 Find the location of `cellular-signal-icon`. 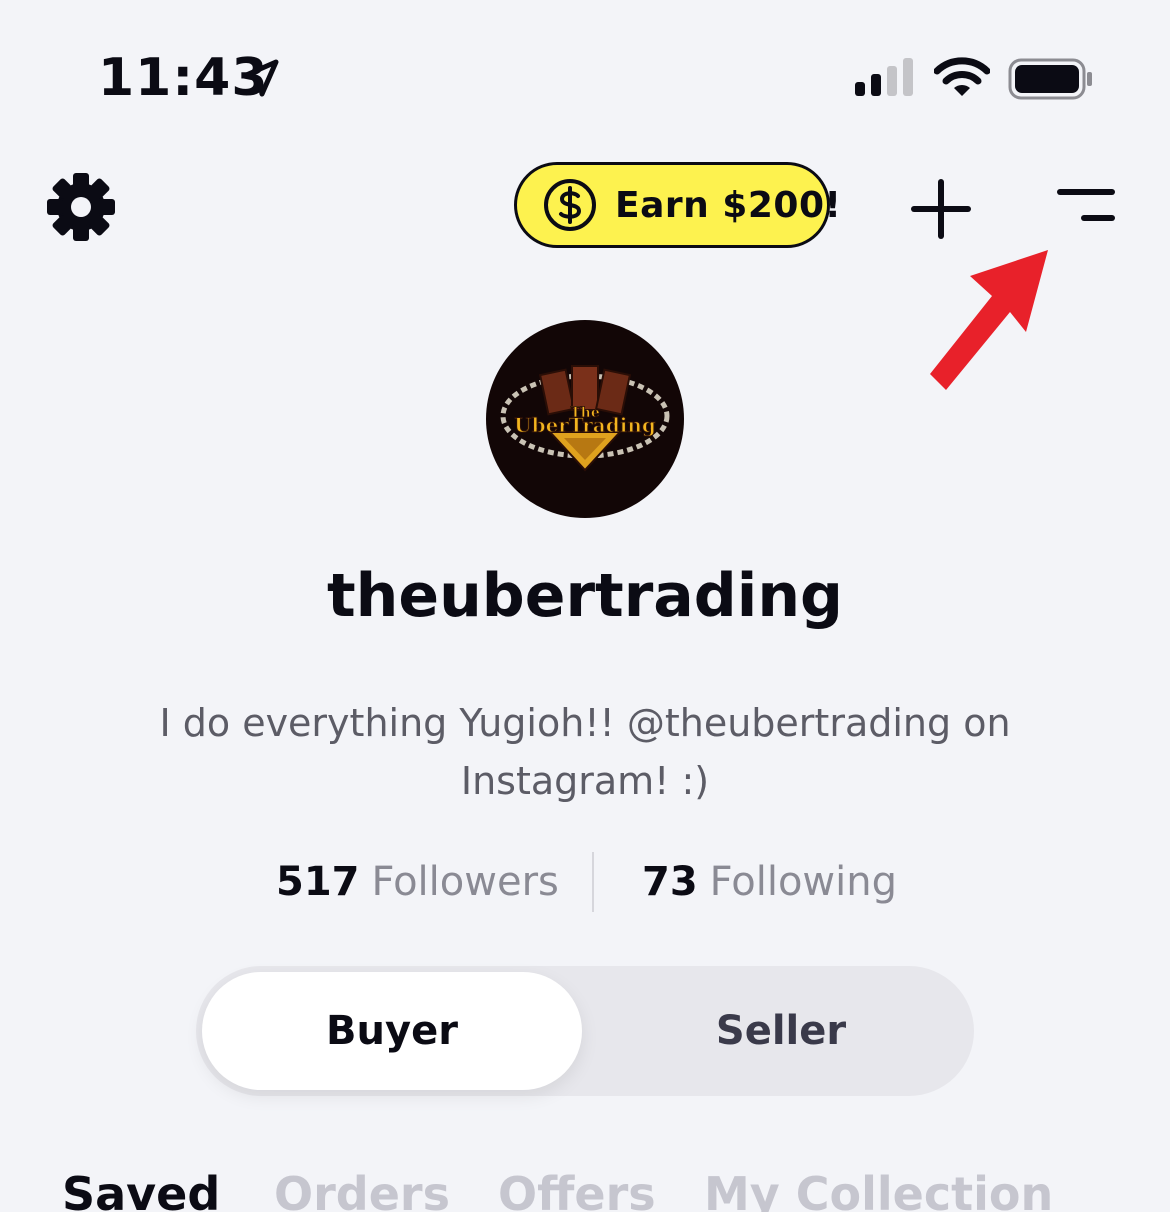

cellular-signal-icon is located at coordinates (884, 77).